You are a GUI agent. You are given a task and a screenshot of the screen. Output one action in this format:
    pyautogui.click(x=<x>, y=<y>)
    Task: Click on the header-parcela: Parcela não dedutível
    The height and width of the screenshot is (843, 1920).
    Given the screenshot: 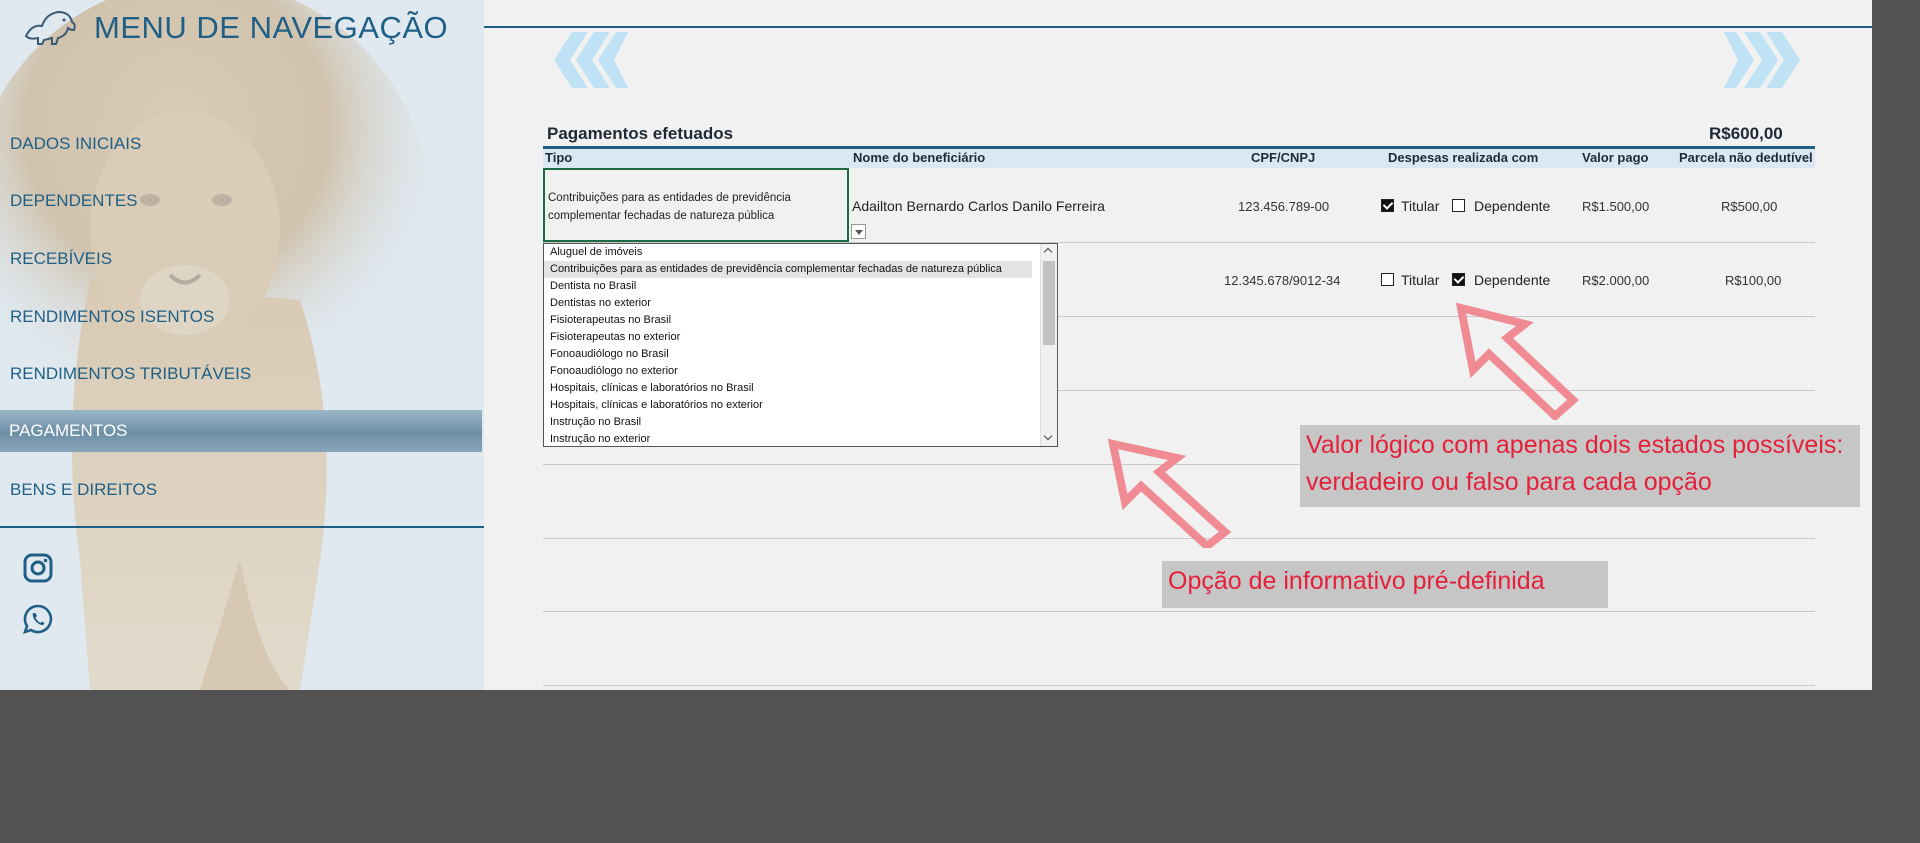 What is the action you would take?
    pyautogui.click(x=1746, y=157)
    